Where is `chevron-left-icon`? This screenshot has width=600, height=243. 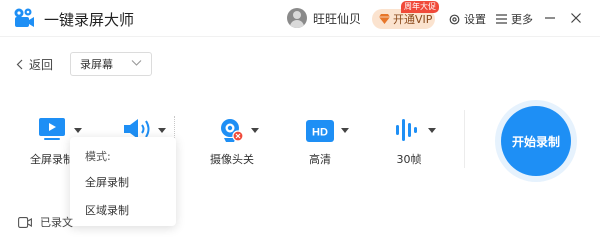
chevron-left-icon is located at coordinates (19, 64).